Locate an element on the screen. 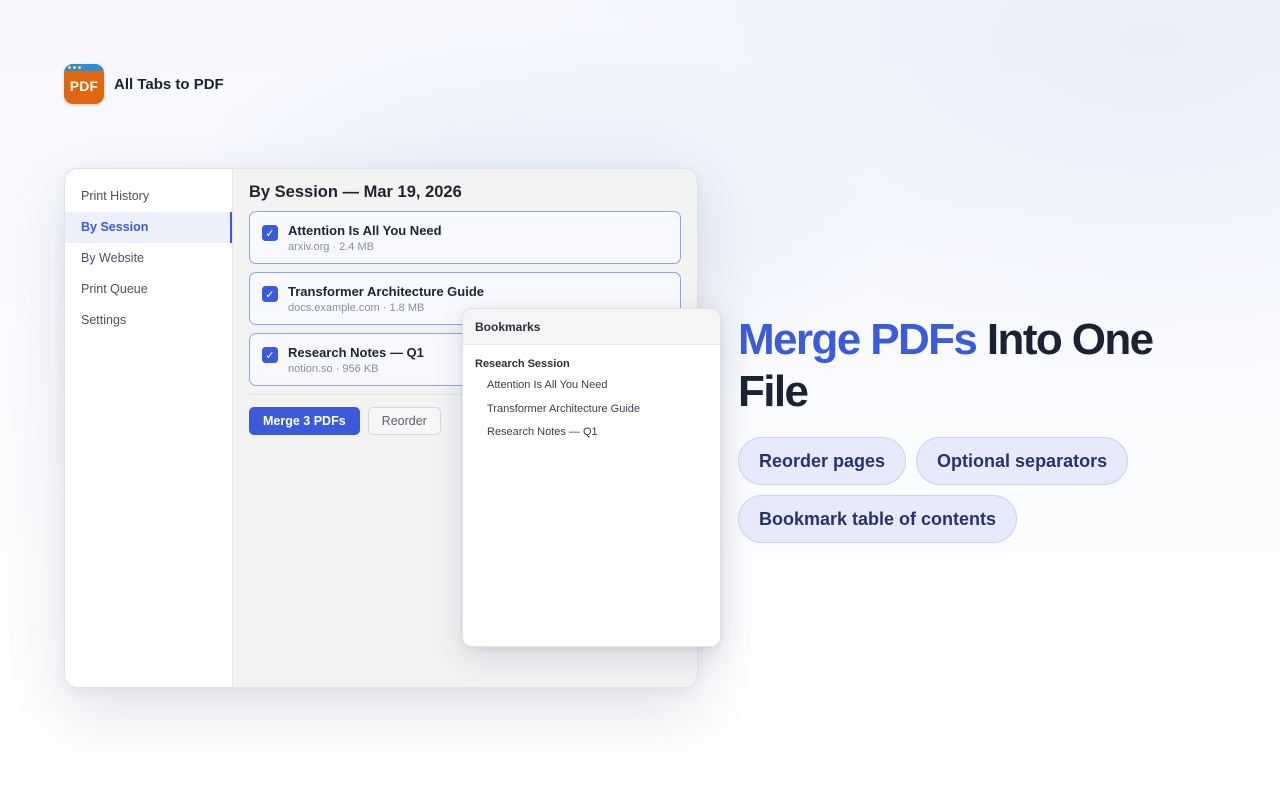  sidebar-item-print-queue: Print Queue is located at coordinates (148, 289).